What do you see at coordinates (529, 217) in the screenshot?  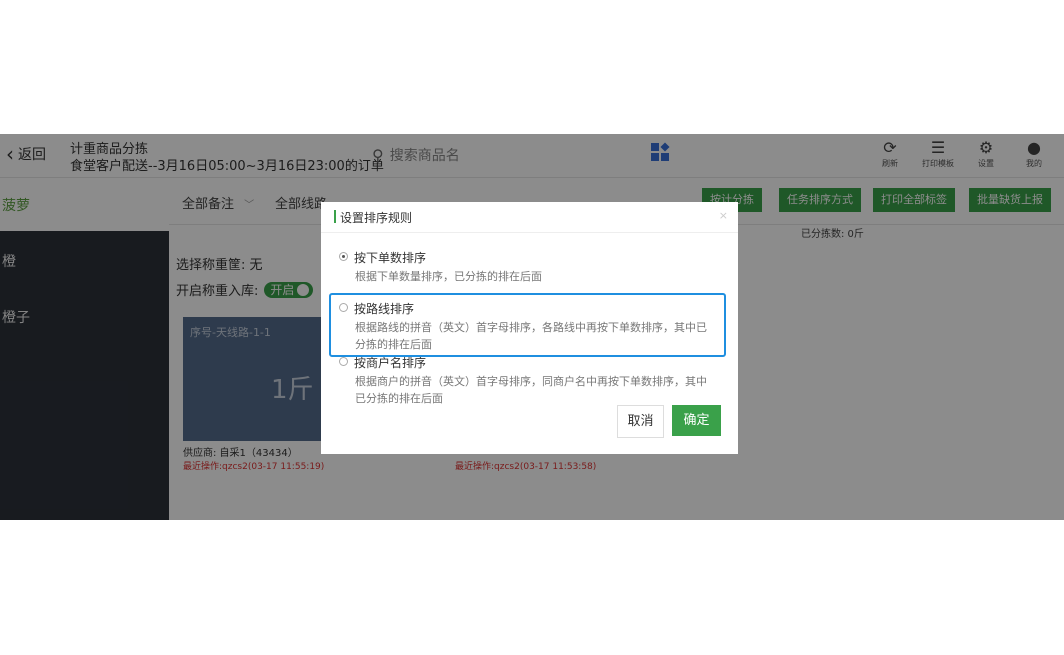 I see `dialog-header: 设置排序规则 ×` at bounding box center [529, 217].